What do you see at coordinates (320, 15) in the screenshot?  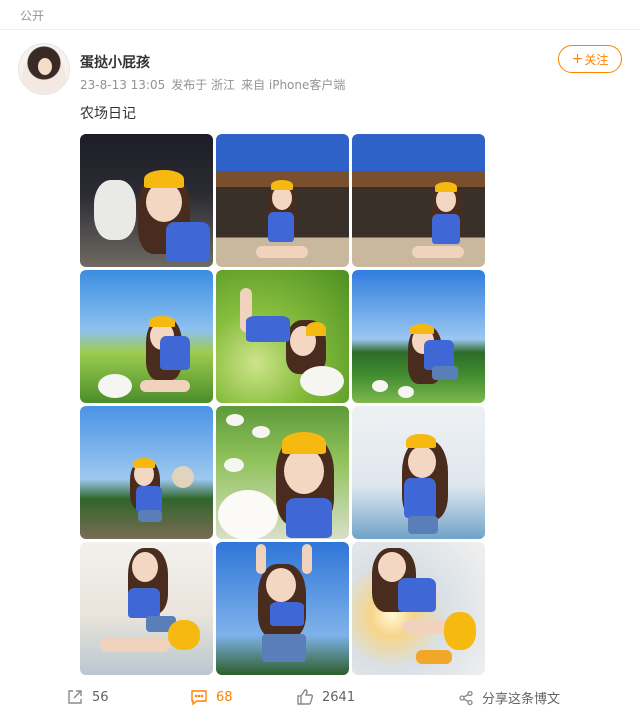 I see `visibility-bar: 公开` at bounding box center [320, 15].